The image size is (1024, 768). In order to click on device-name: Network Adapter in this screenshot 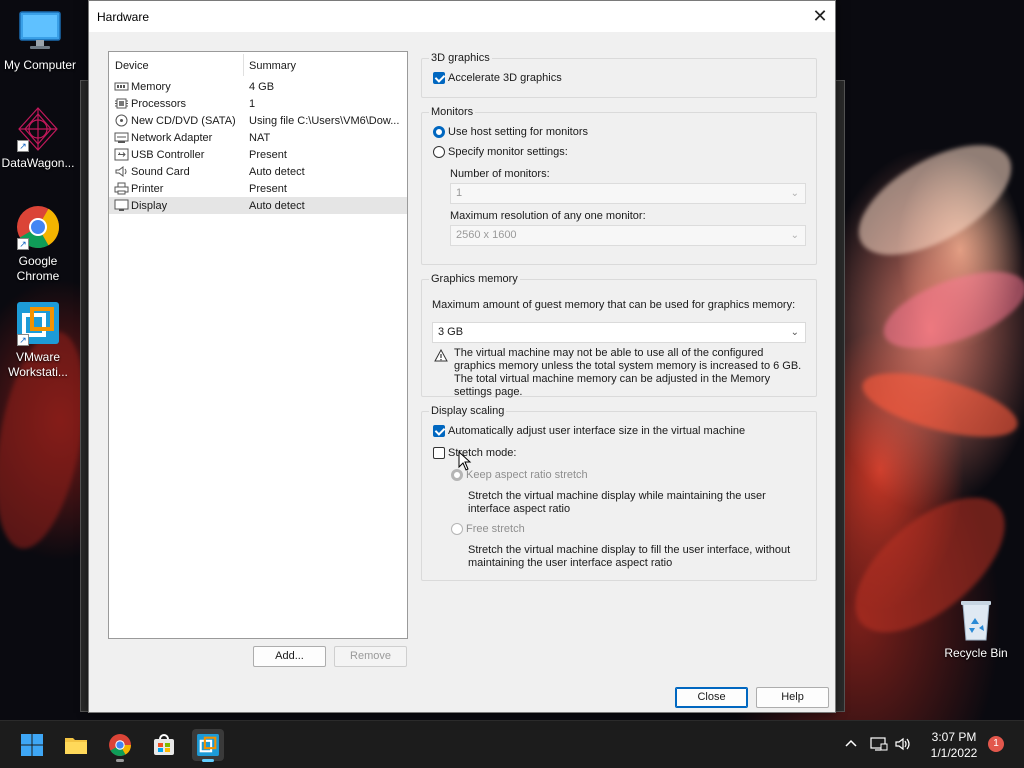, I will do `click(172, 138)`.